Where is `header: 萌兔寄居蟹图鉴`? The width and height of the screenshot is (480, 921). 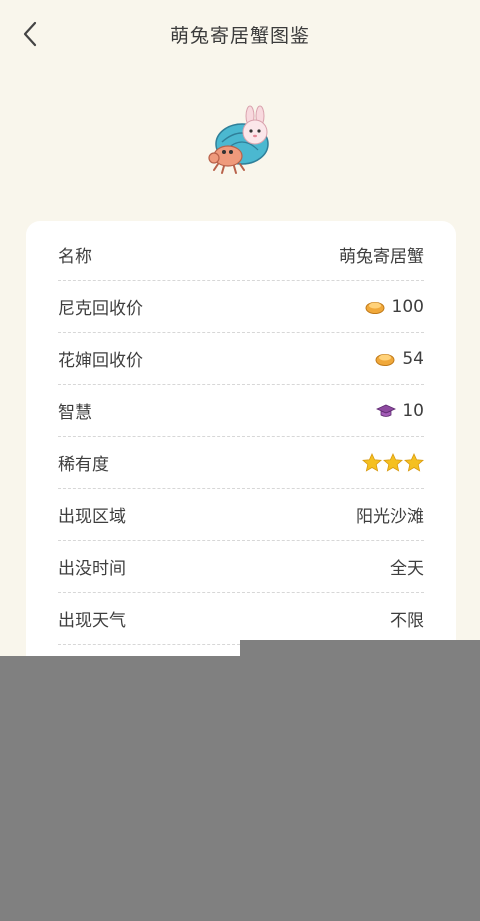
header: 萌兔寄居蟹图鉴 is located at coordinates (240, 34).